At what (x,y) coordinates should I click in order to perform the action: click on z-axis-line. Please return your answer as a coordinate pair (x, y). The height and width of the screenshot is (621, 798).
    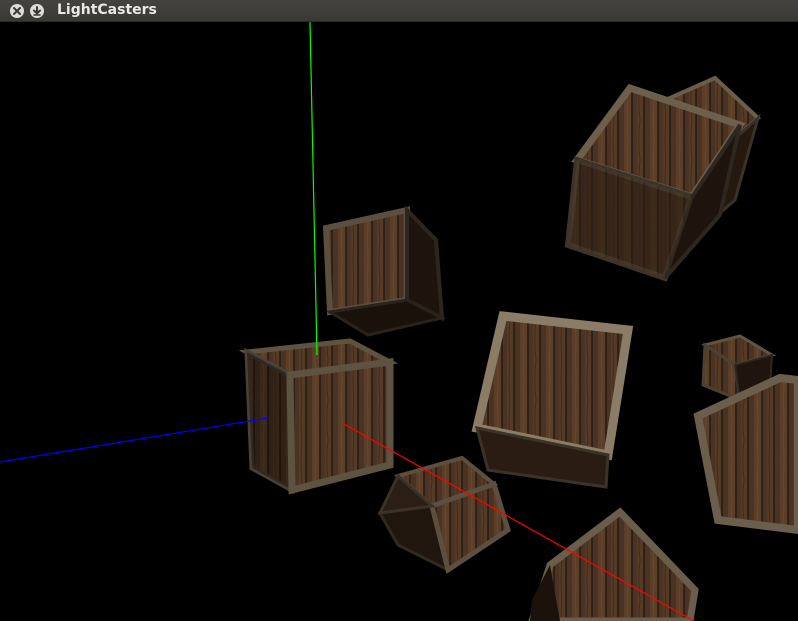
    Looking at the image, I should click on (134, 440).